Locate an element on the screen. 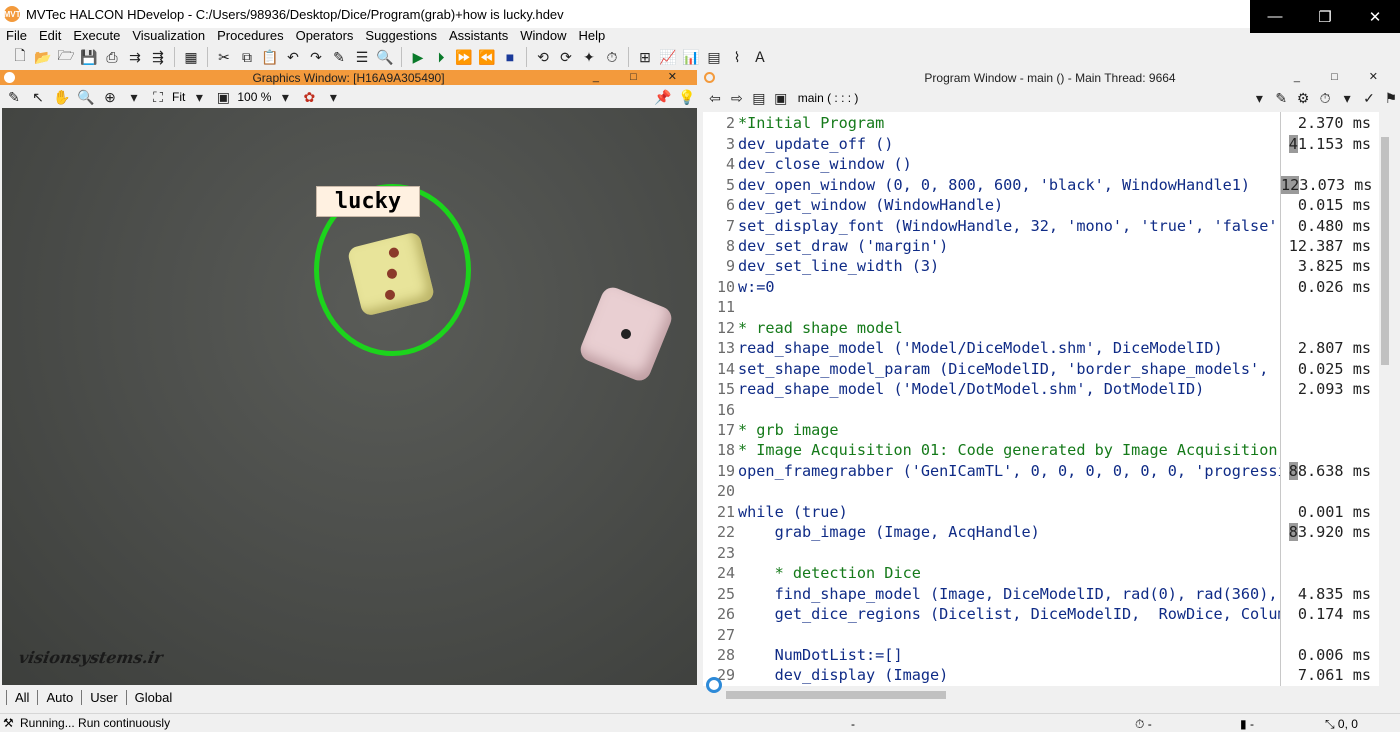  zoom-window-icon: ⊞ is located at coordinates (645, 57).